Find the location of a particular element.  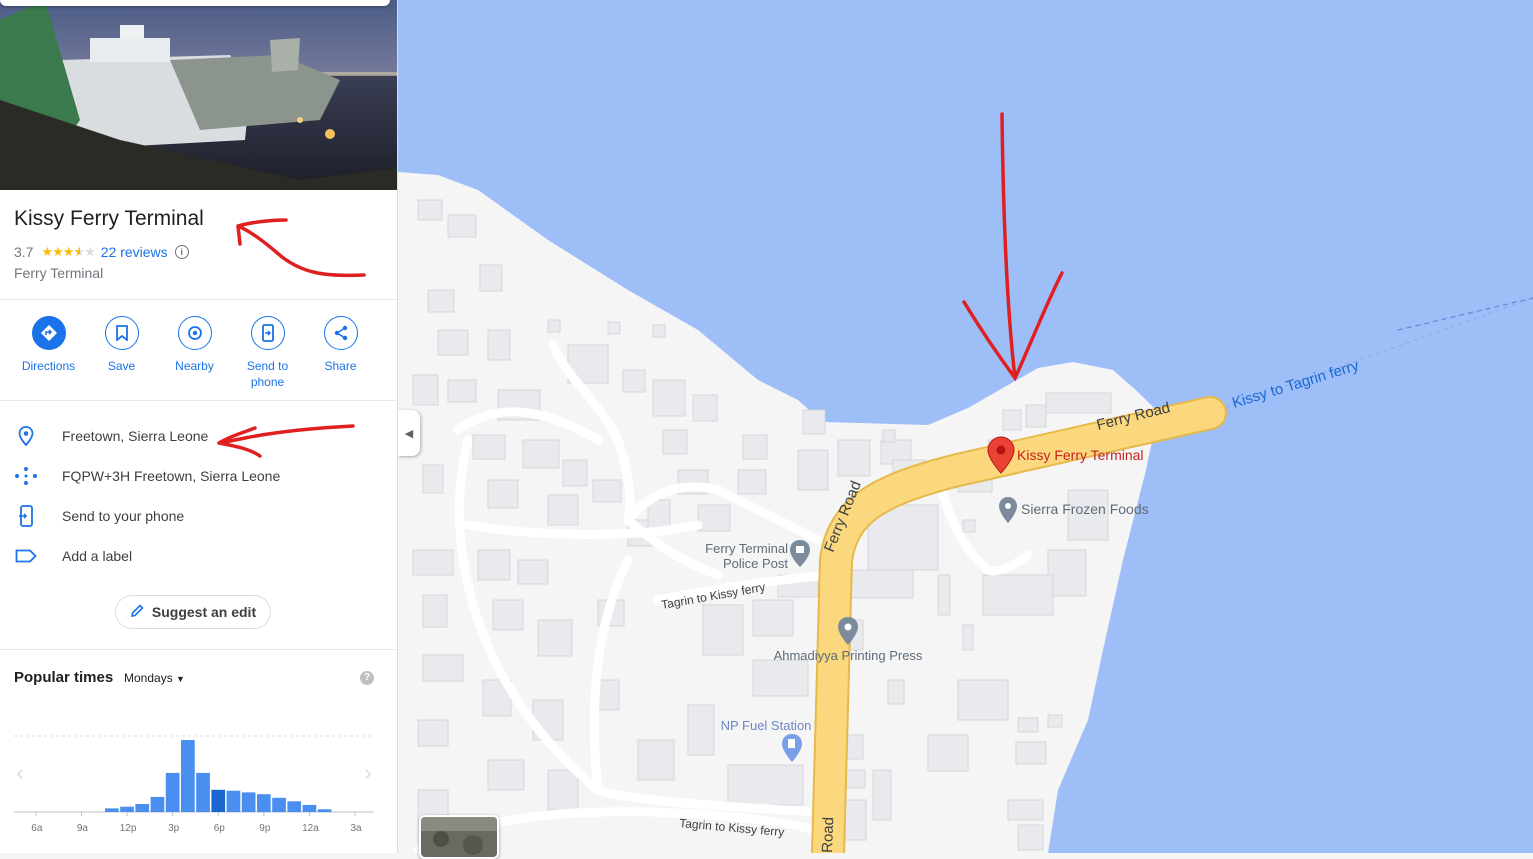

send-to-phone-button: Send to phone is located at coordinates (267, 353).